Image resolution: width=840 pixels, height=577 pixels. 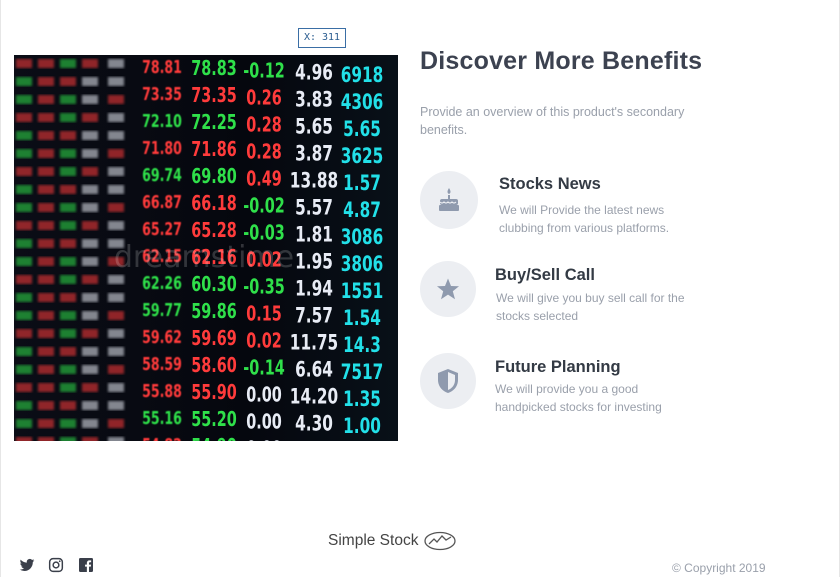 I want to click on ticker-value: 0.26, so click(x=264, y=98).